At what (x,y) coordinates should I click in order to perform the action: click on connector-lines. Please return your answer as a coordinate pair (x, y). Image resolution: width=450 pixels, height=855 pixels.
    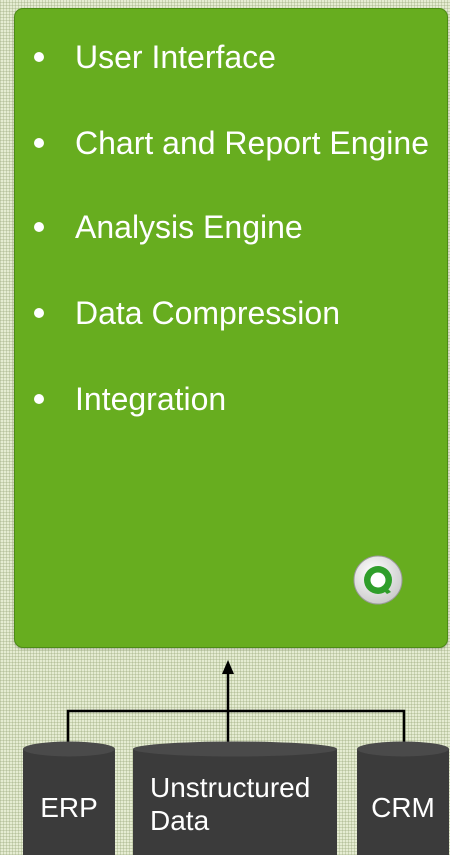
    Looking at the image, I should click on (236, 703).